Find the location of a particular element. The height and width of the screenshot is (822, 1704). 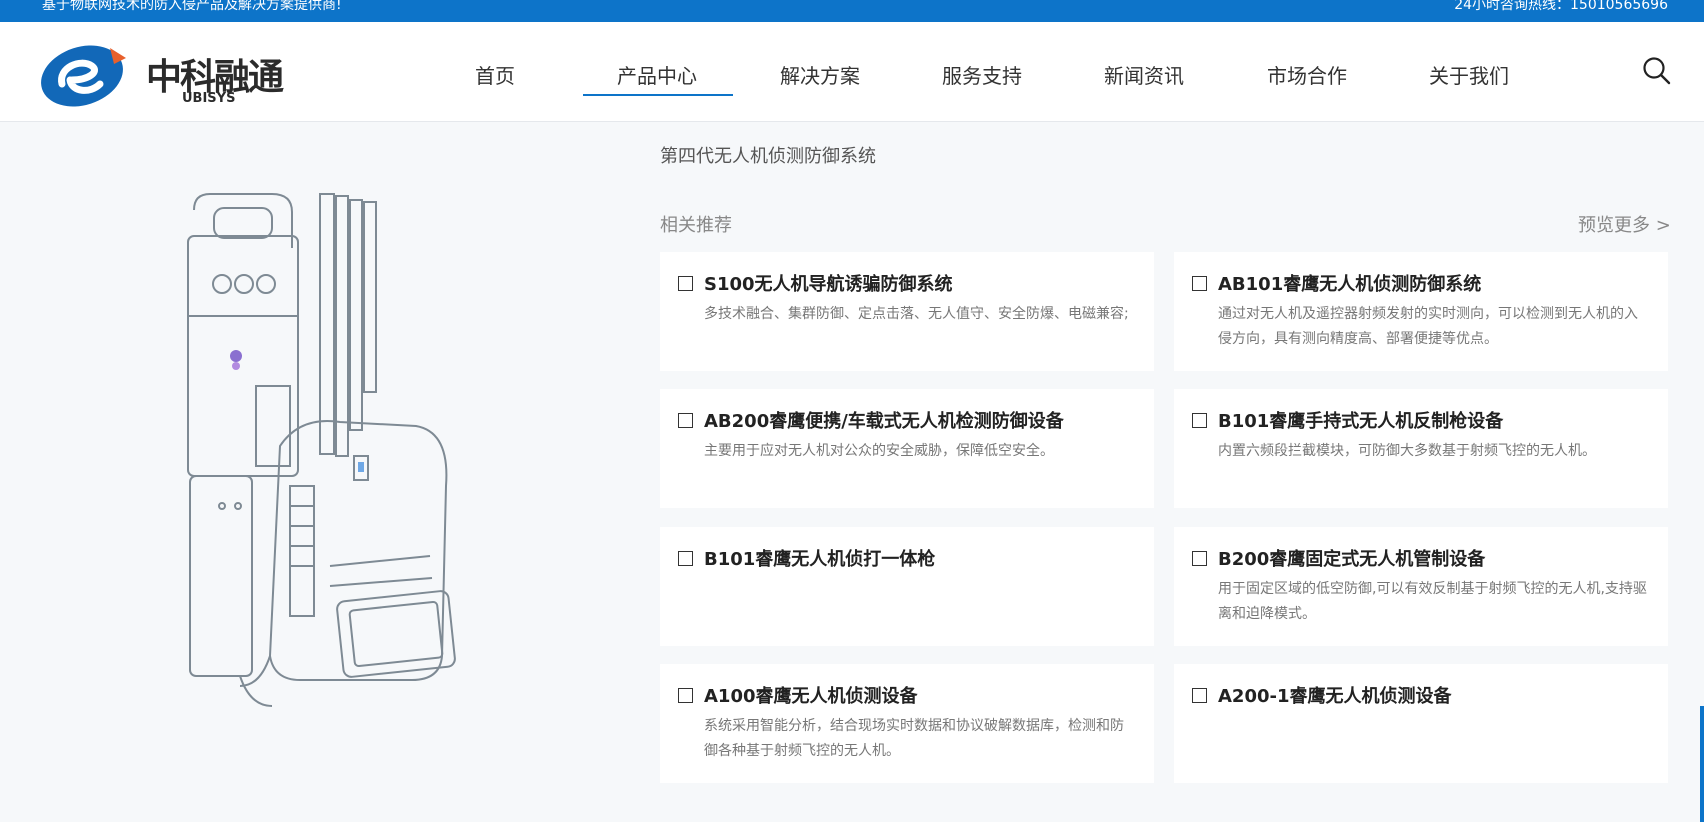

nav-item-solutions: 解决方案 is located at coordinates (820, 74).